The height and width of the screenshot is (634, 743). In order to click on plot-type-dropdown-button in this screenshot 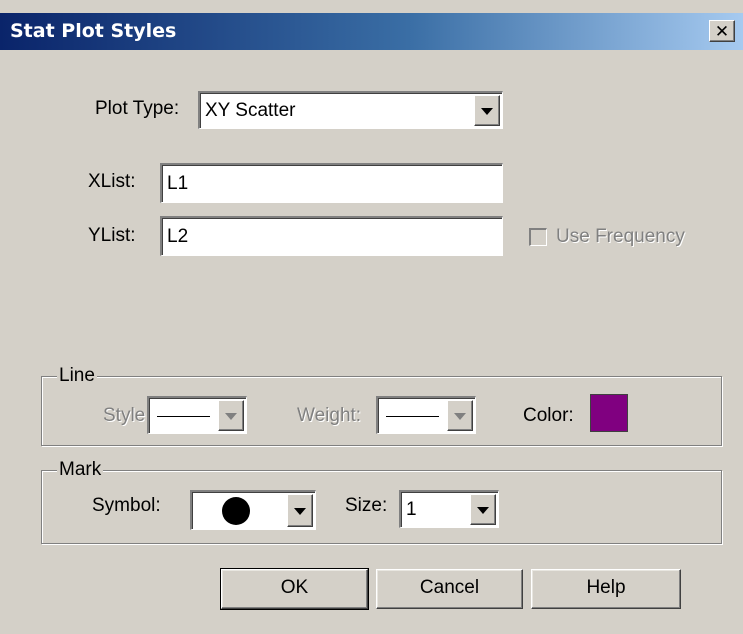, I will do `click(487, 110)`.